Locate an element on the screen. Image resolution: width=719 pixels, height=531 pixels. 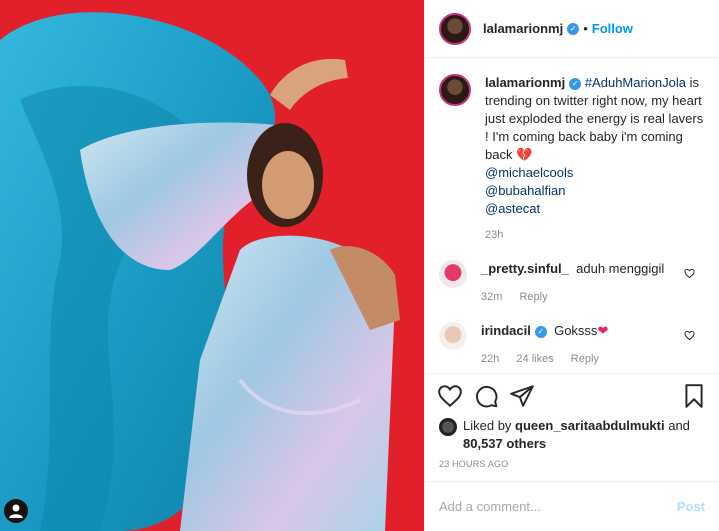
heart-emoji: ❤ is located at coordinates (603, 330).